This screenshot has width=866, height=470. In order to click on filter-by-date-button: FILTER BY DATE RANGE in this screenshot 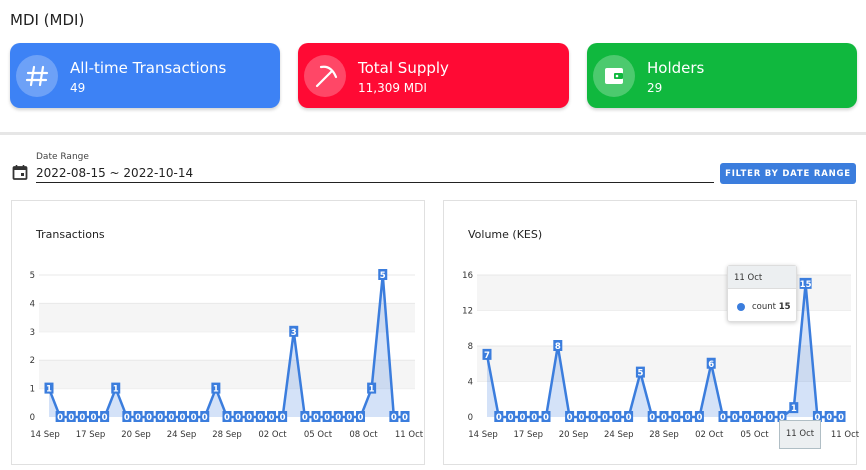, I will do `click(788, 173)`.